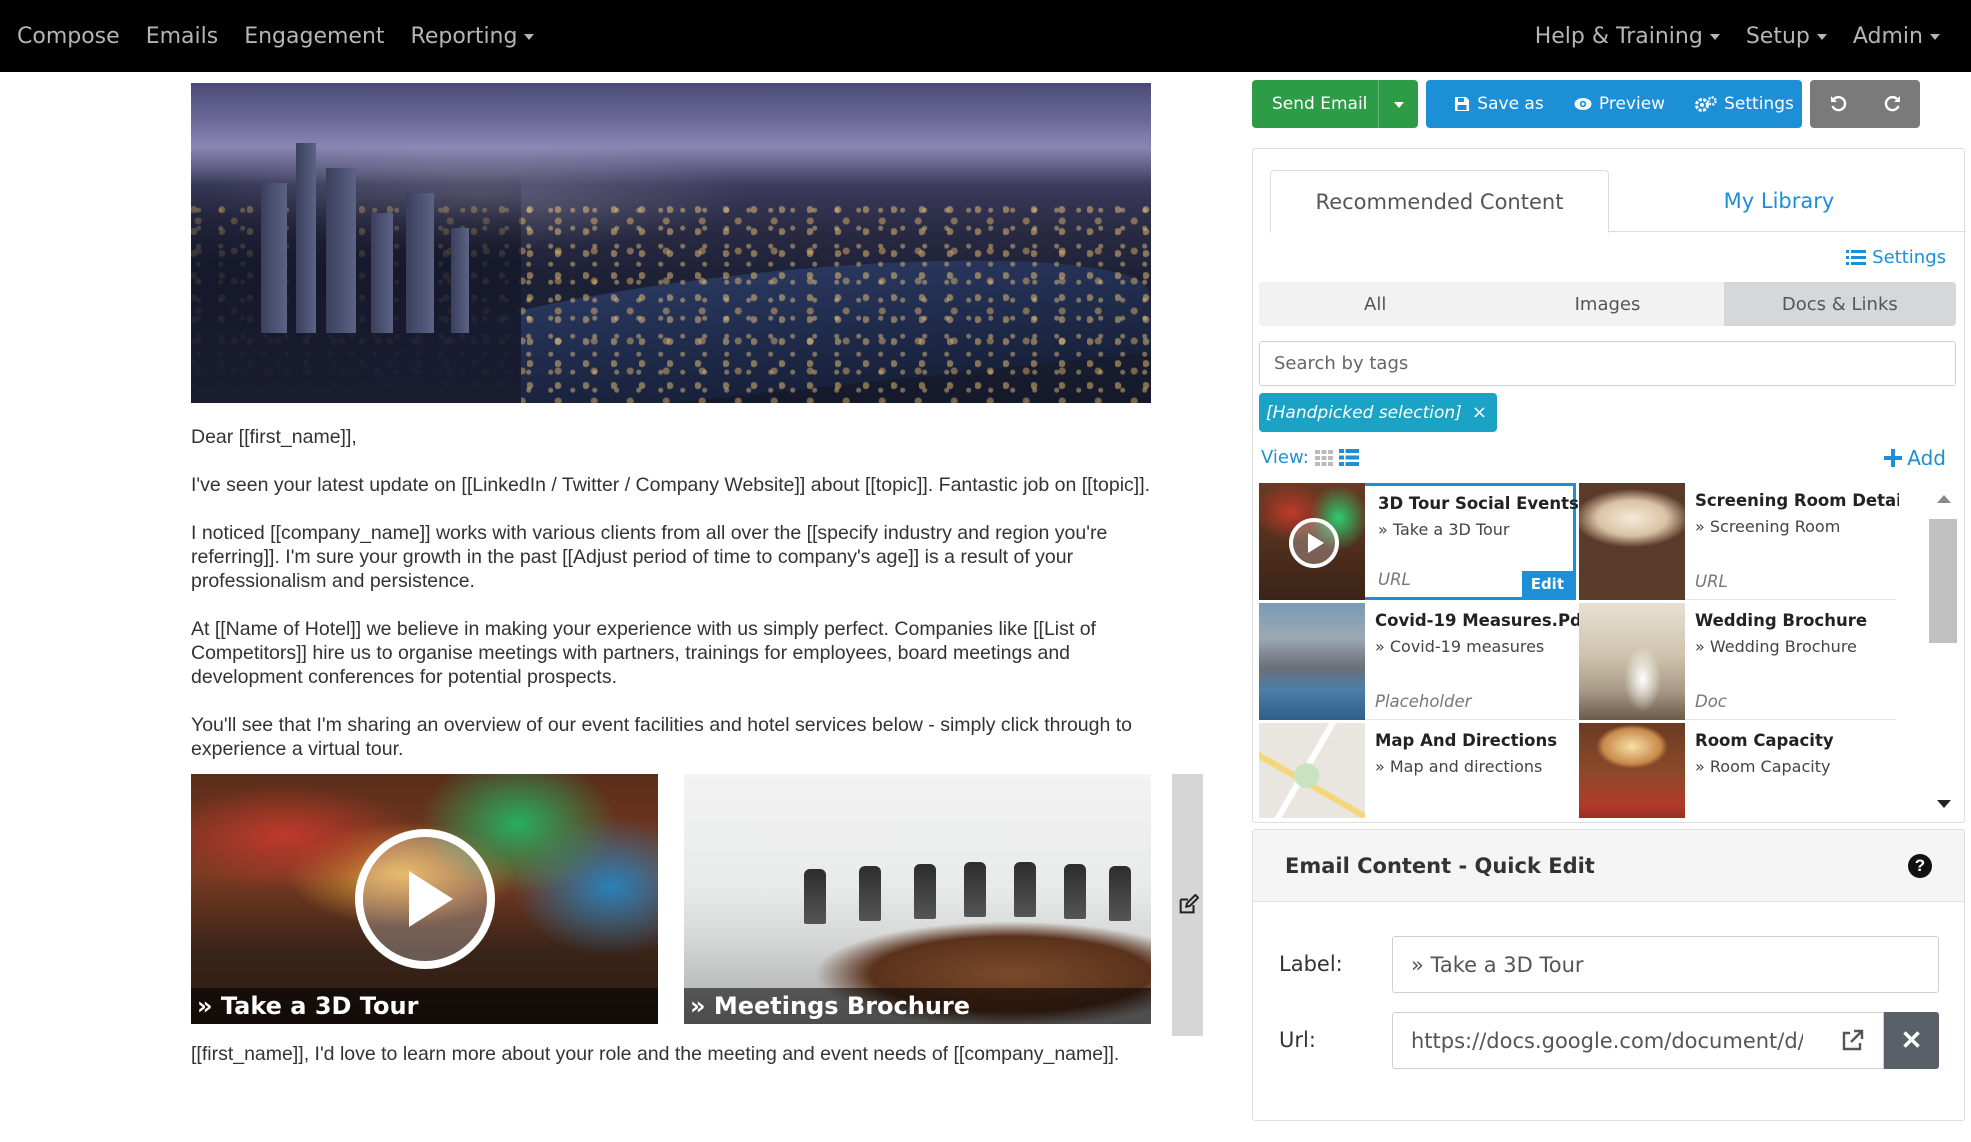  I want to click on add-label: Add, so click(1926, 458).